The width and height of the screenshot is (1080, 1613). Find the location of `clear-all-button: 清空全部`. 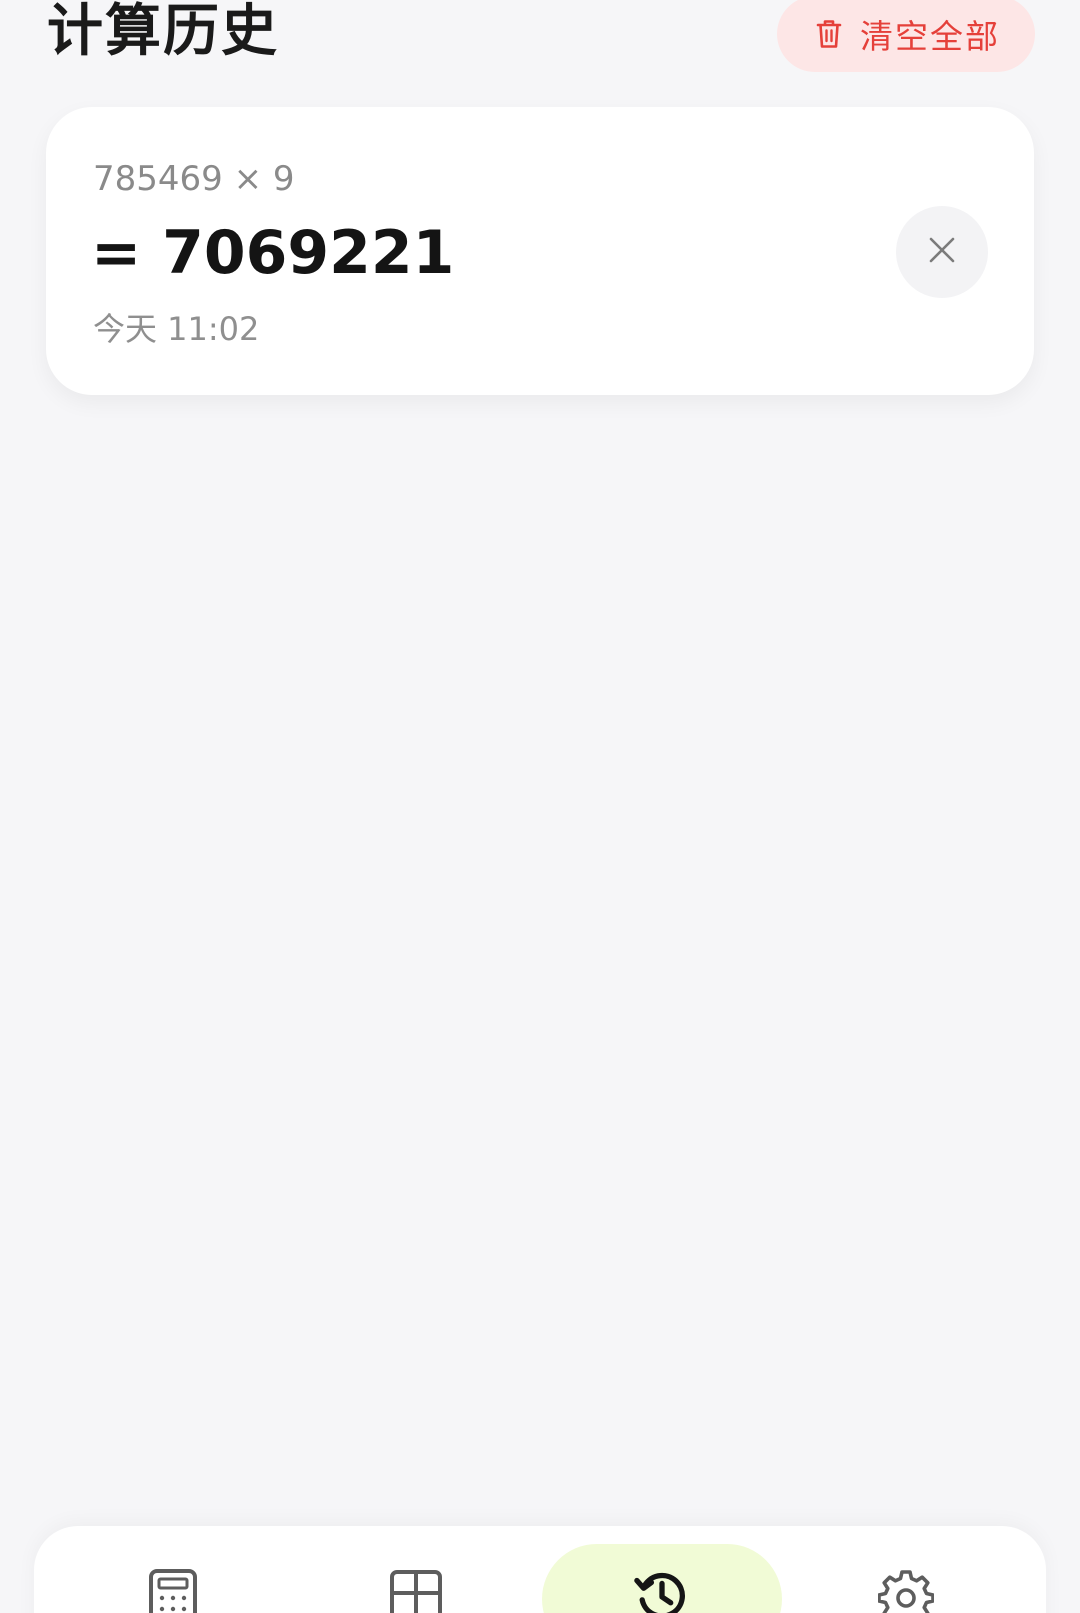

clear-all-button: 清空全部 is located at coordinates (906, 36).